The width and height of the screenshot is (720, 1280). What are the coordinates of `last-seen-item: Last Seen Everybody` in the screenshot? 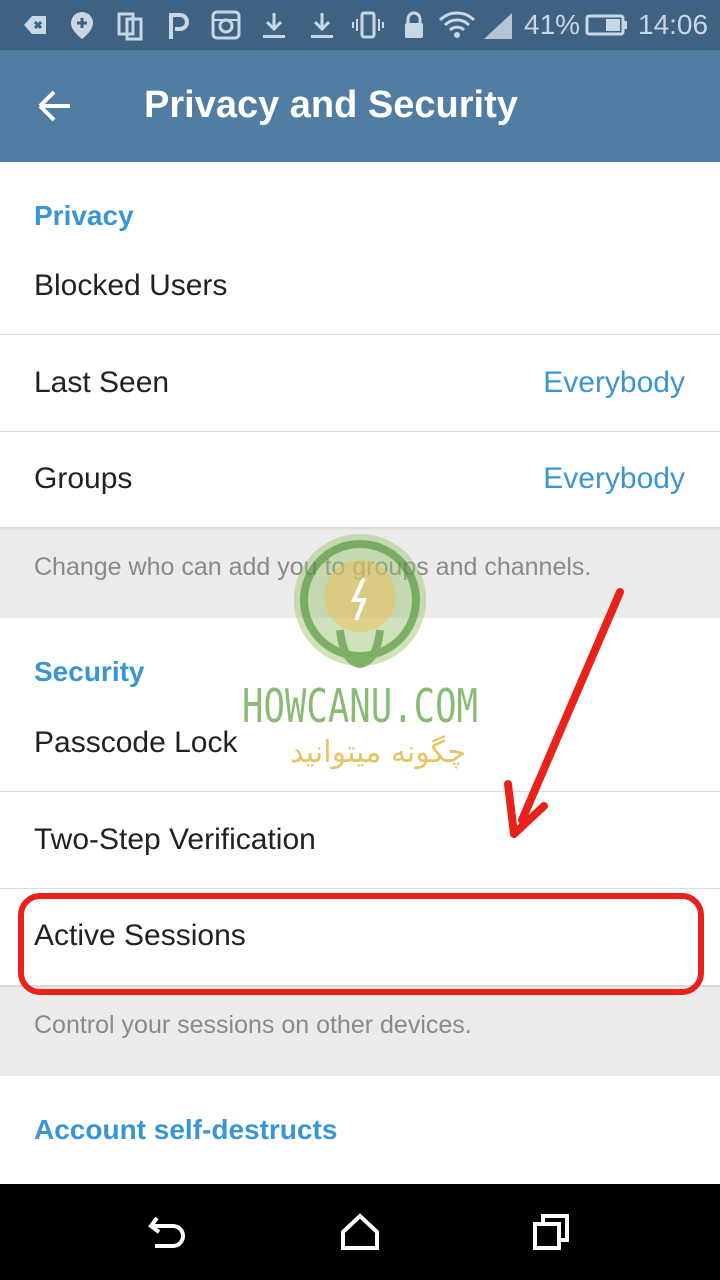 It's located at (360, 383).